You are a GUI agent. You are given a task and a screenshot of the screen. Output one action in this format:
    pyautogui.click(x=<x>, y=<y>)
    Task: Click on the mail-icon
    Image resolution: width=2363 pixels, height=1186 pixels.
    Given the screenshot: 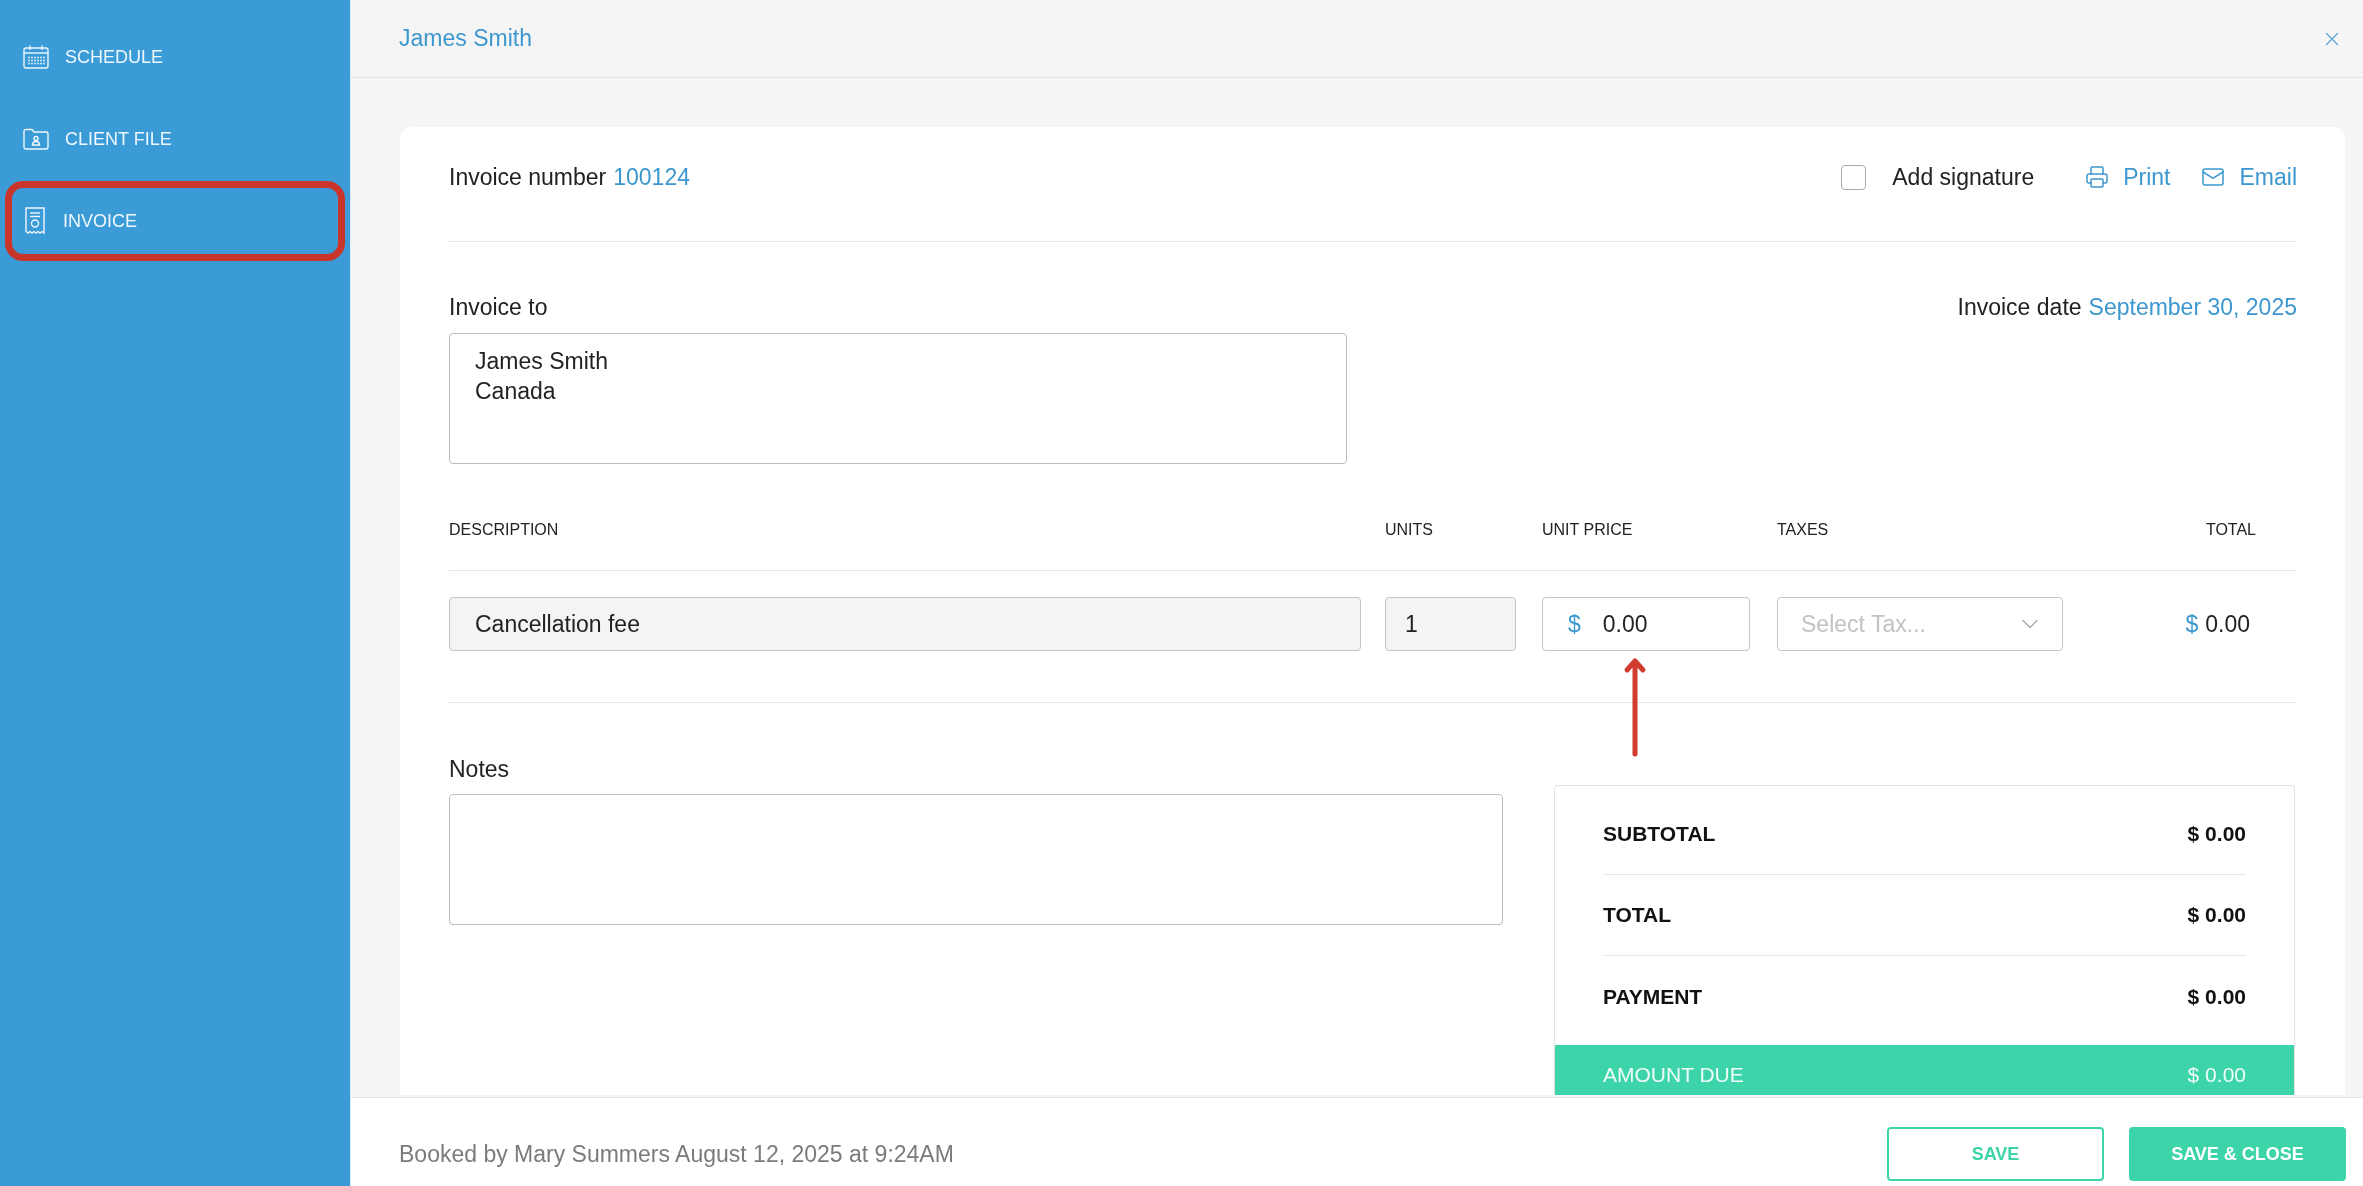 What is the action you would take?
    pyautogui.click(x=2213, y=177)
    